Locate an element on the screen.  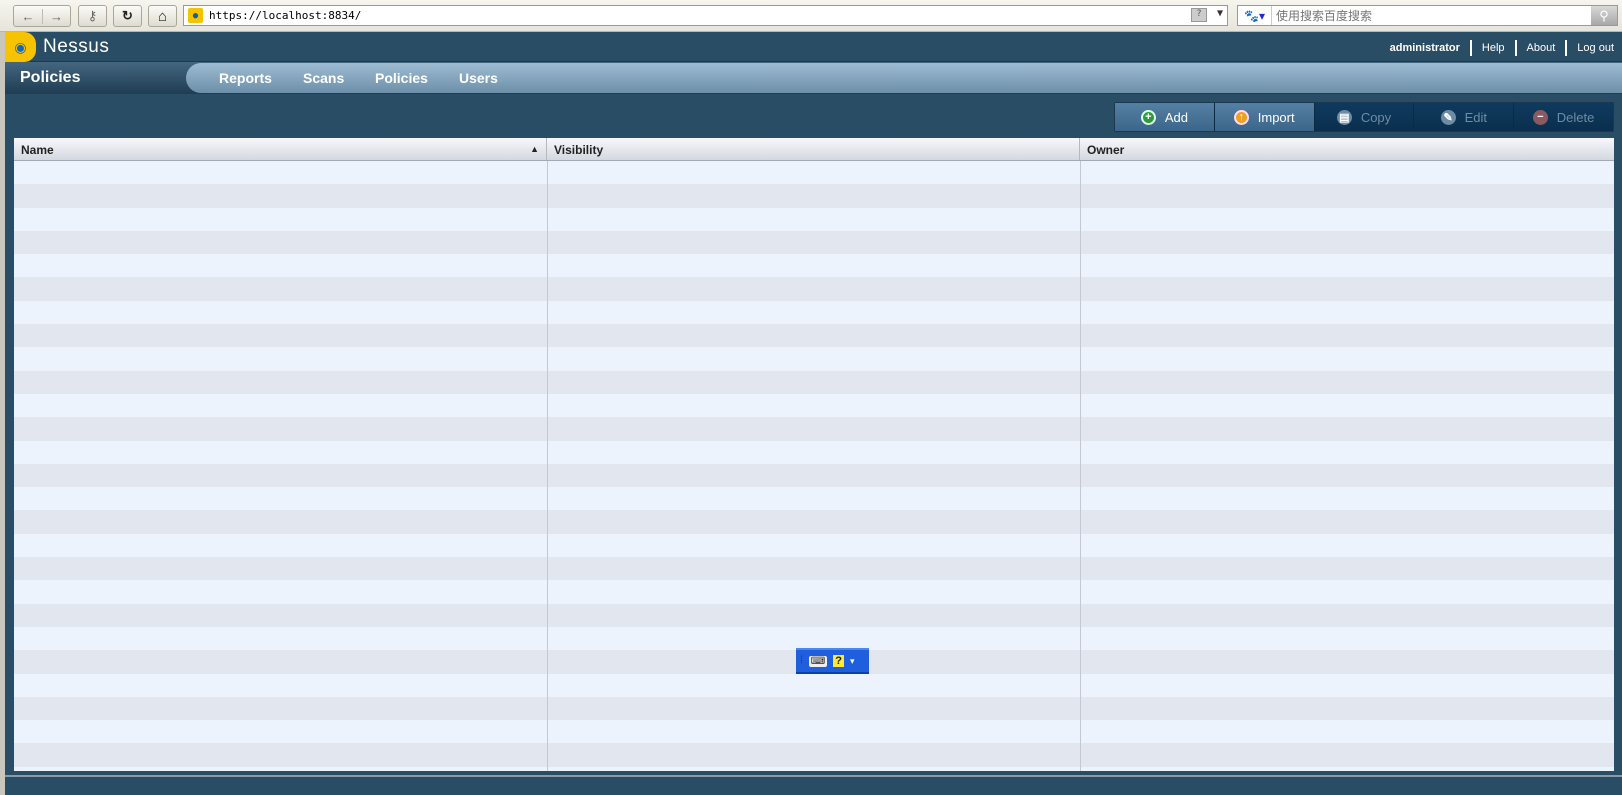
user-links: administrator Help About Log out is located at coordinates (1497, 48).